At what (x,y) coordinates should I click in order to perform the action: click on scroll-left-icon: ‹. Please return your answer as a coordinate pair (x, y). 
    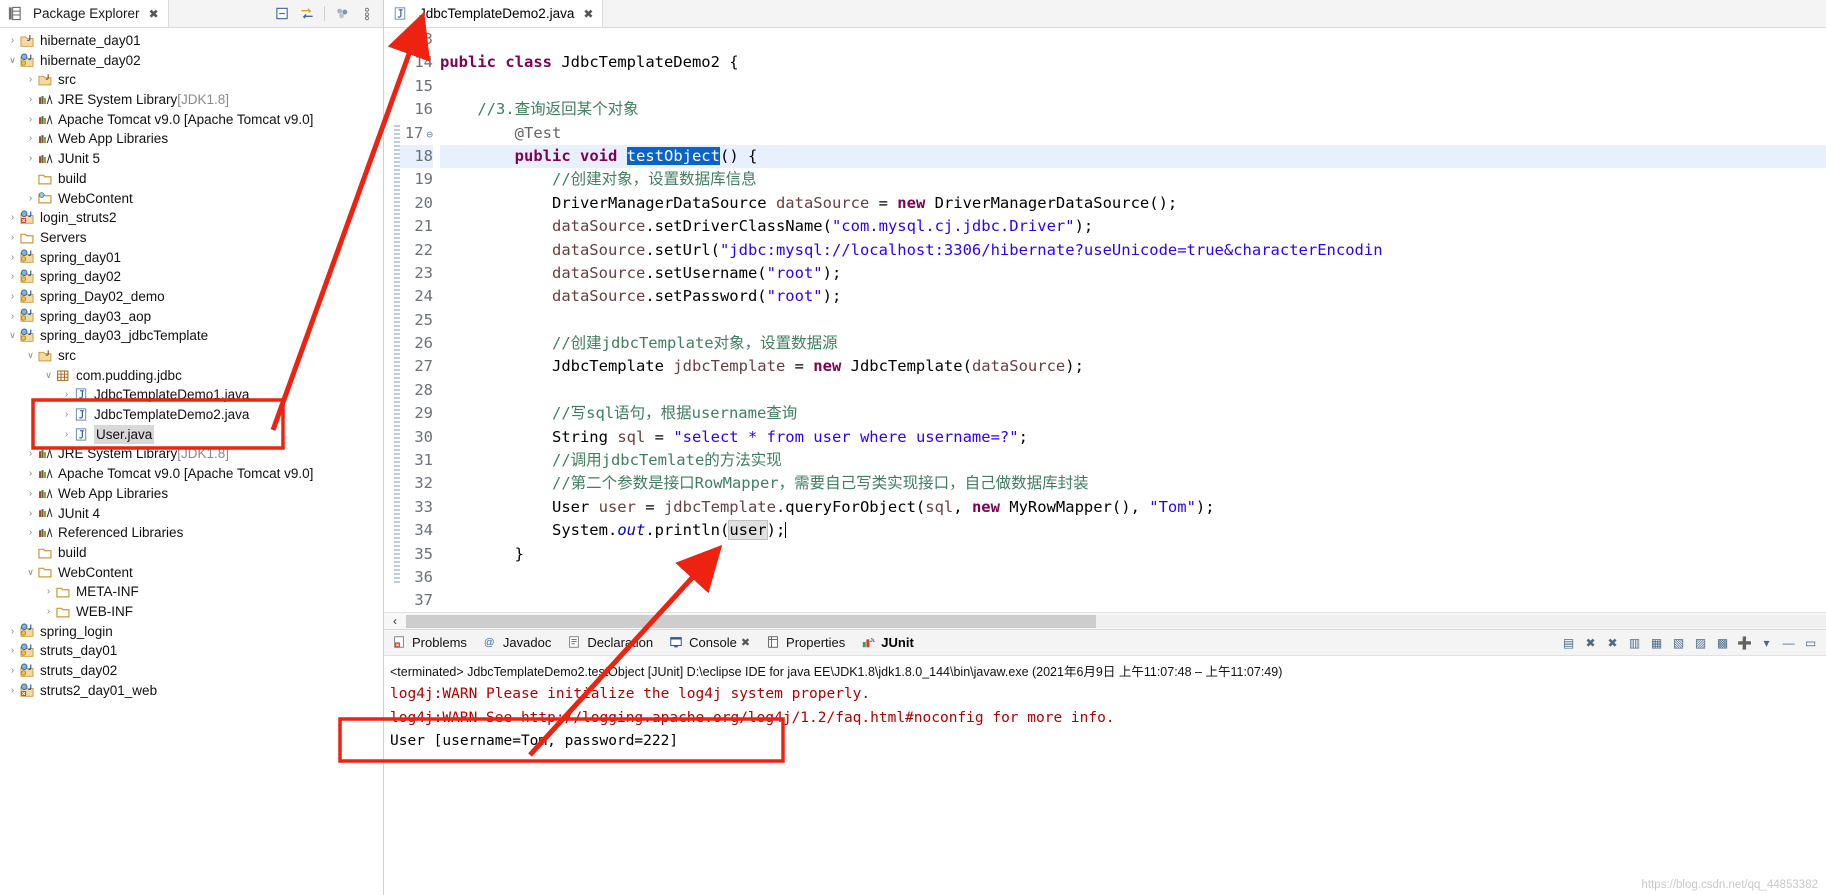
    Looking at the image, I should click on (395, 621).